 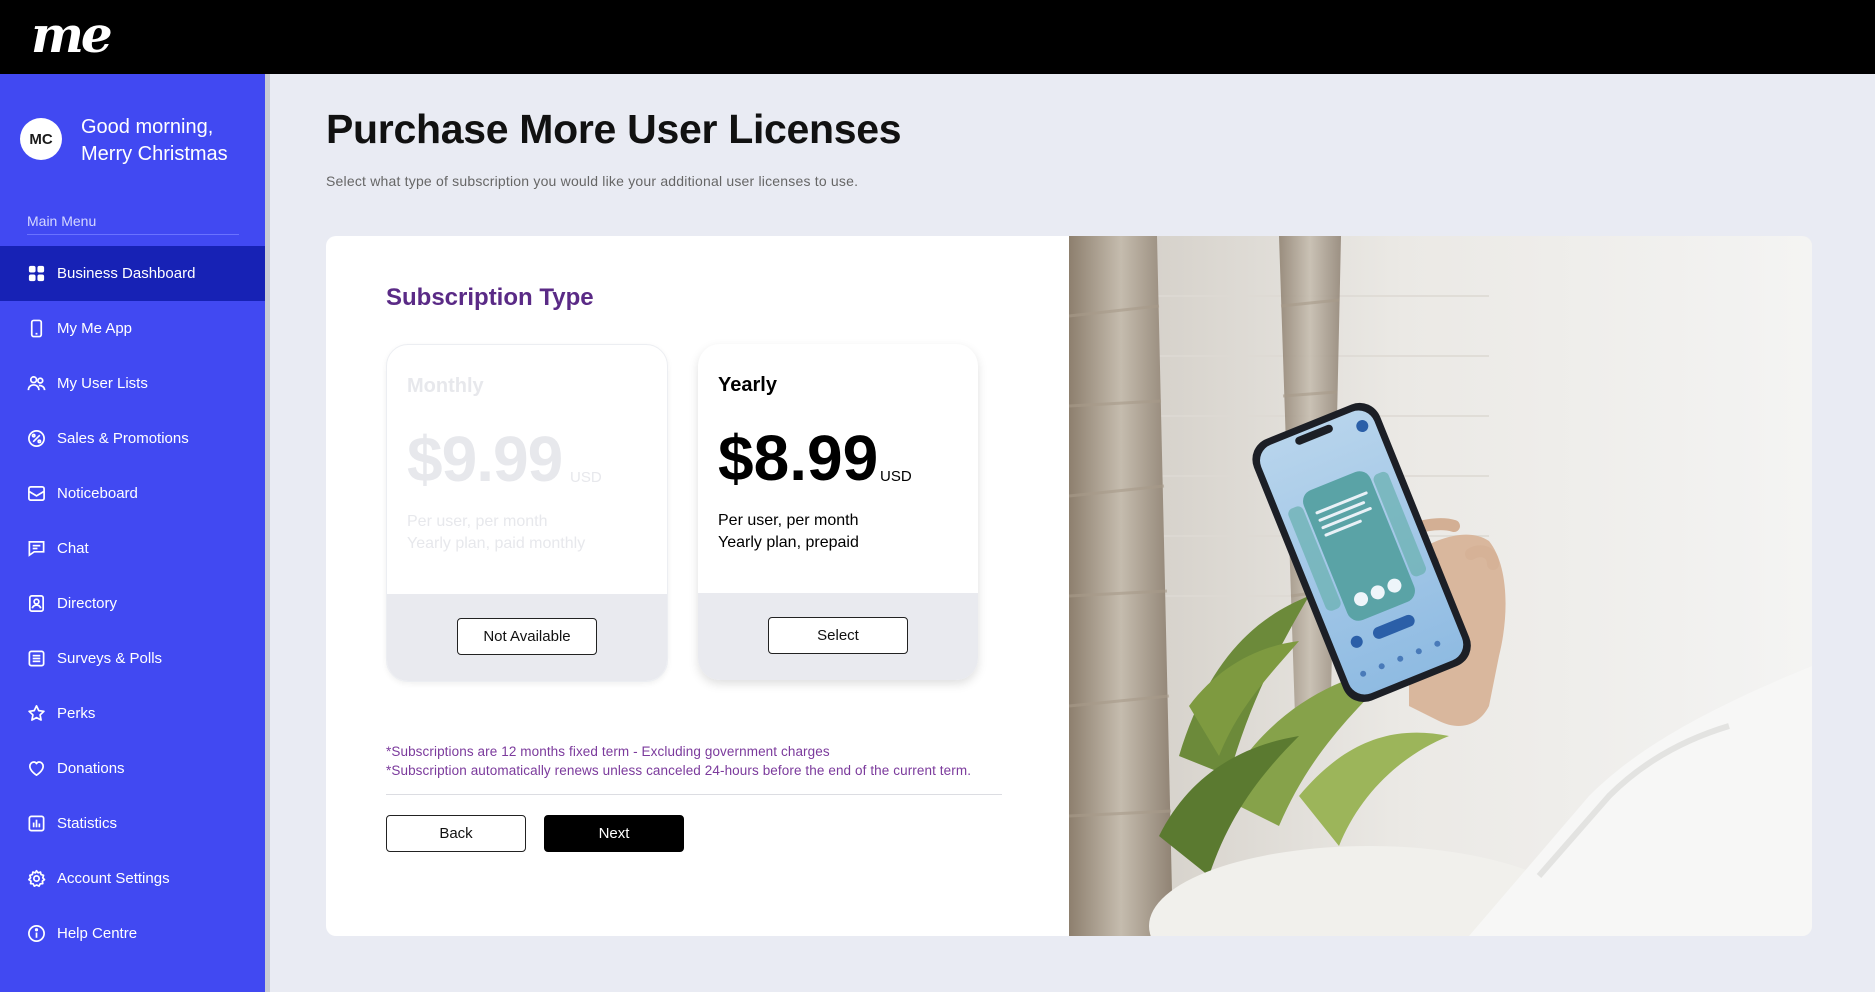 What do you see at coordinates (838, 532) in the screenshot?
I see `plan-description: Per user, per month Yearly plan, prepaid` at bounding box center [838, 532].